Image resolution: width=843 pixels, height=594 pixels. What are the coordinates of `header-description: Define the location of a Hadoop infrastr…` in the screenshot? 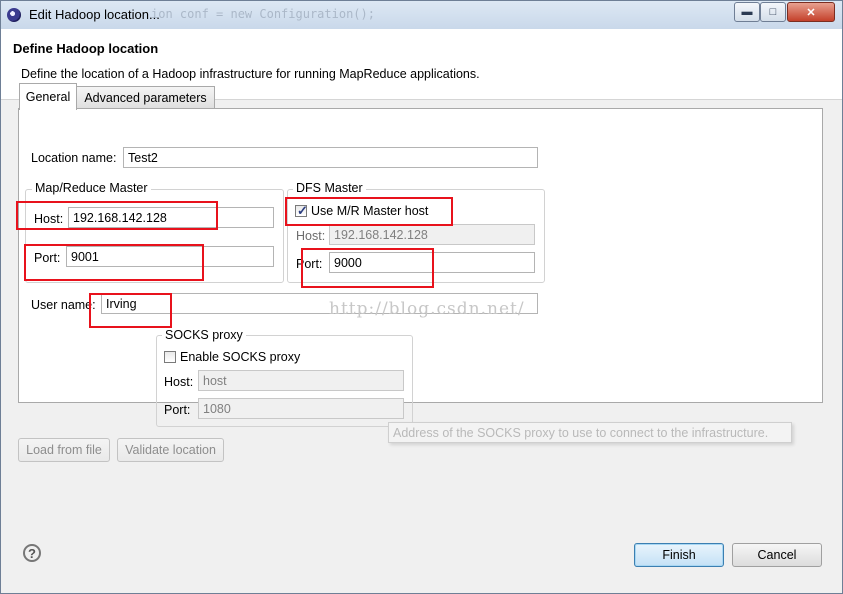 It's located at (250, 74).